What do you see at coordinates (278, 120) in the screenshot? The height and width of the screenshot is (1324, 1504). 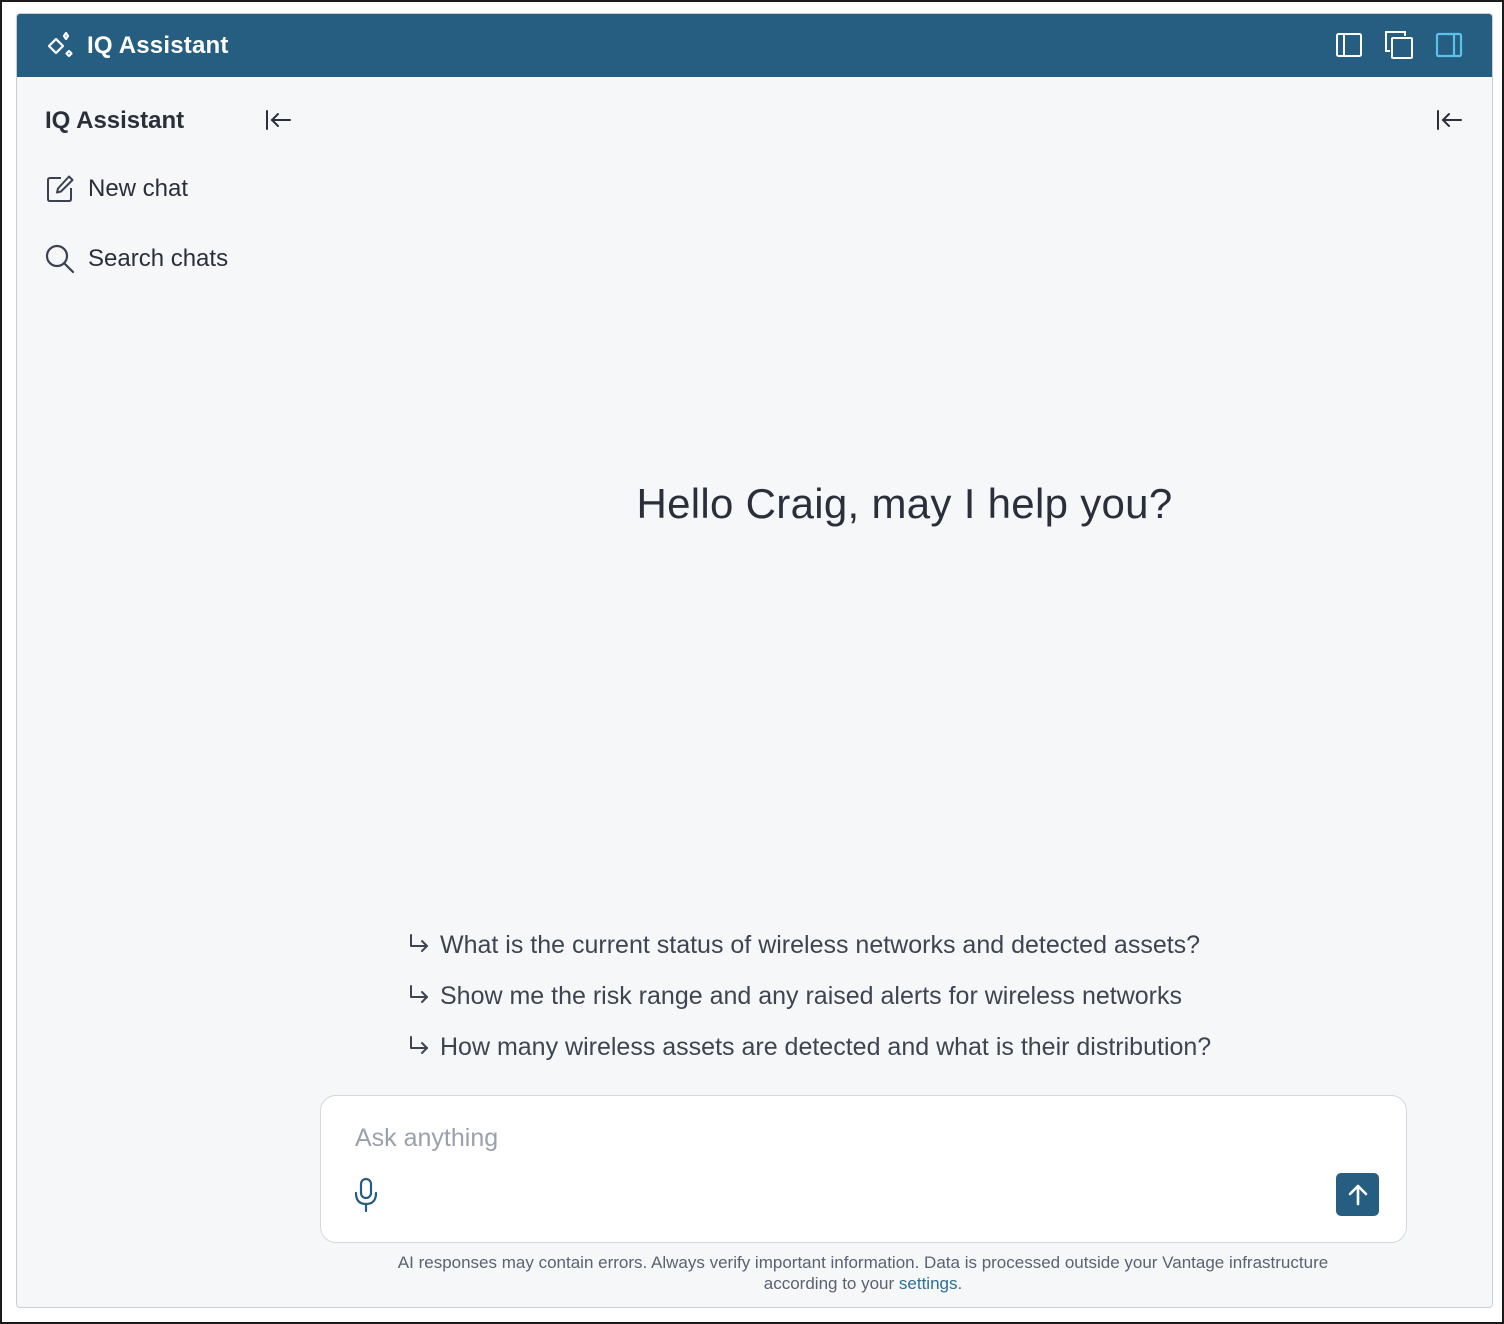 I see `collapse-sidebar-icon` at bounding box center [278, 120].